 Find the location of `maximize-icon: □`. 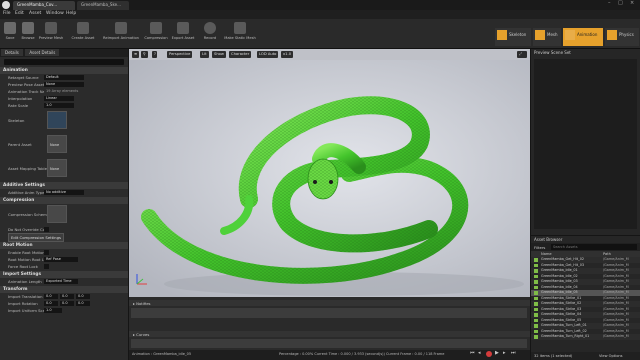

maximize-icon: □ is located at coordinates (620, 3).